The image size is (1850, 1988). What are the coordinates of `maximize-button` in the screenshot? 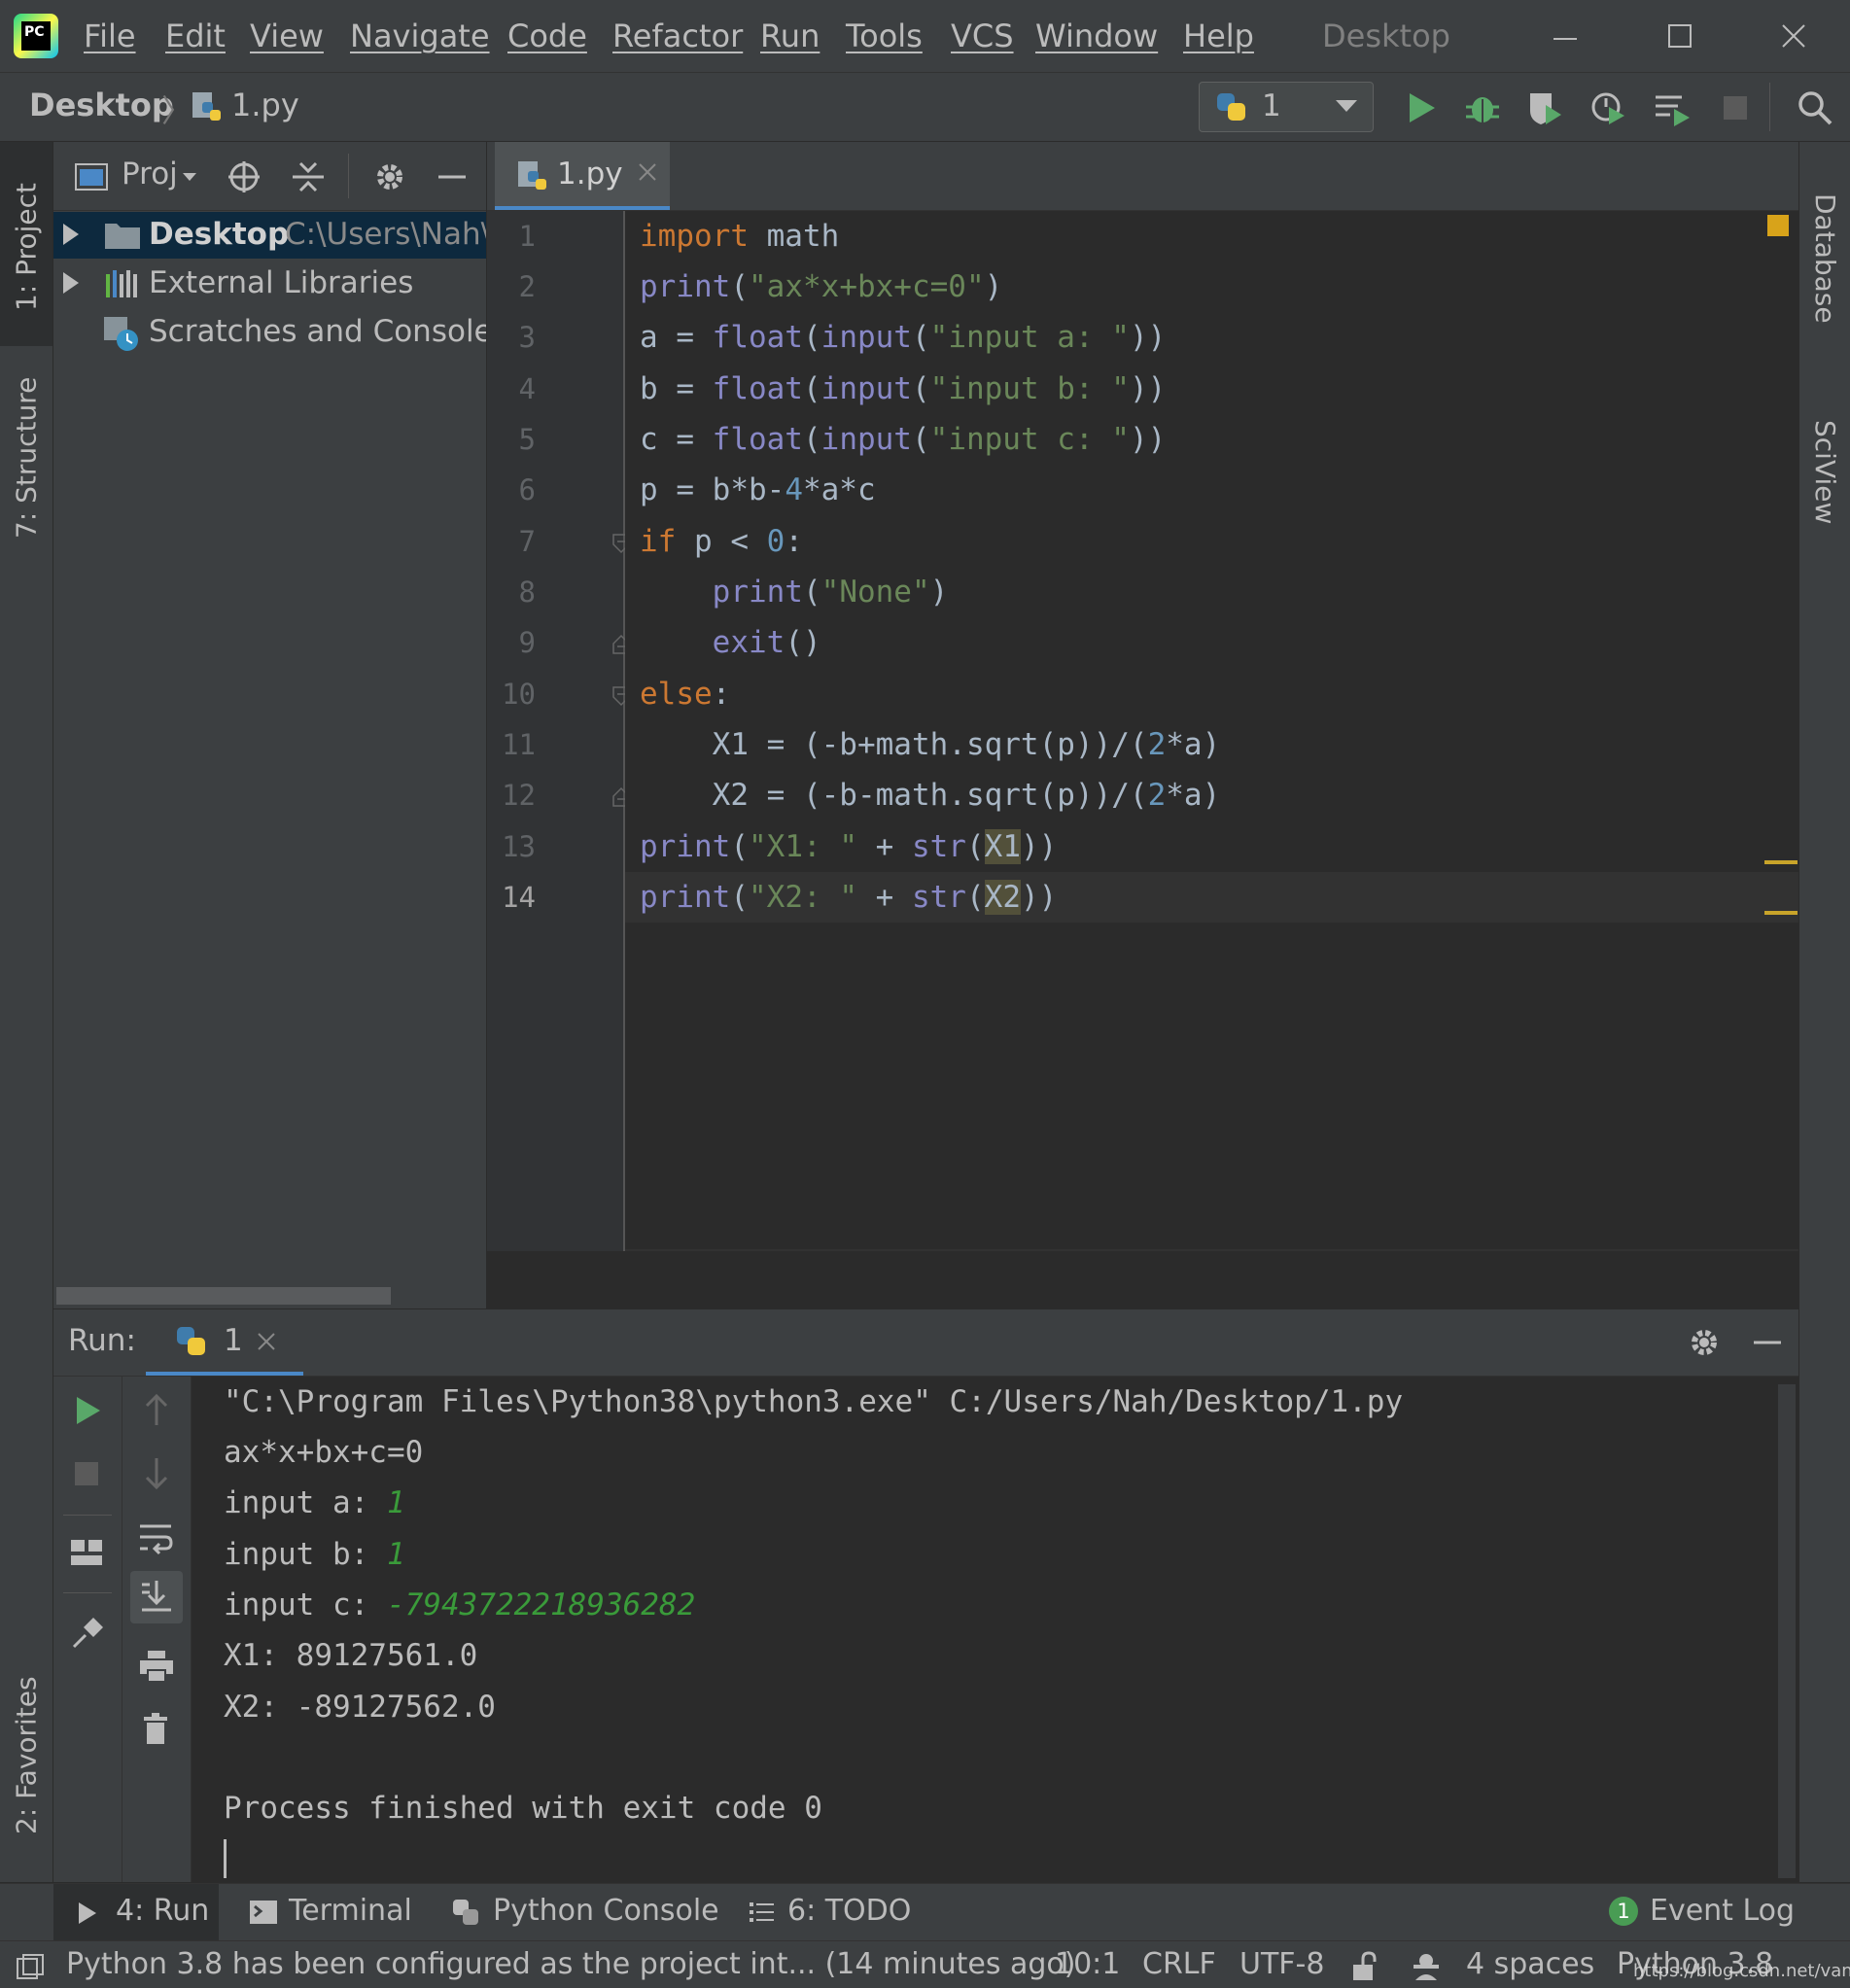 It's located at (1680, 37).